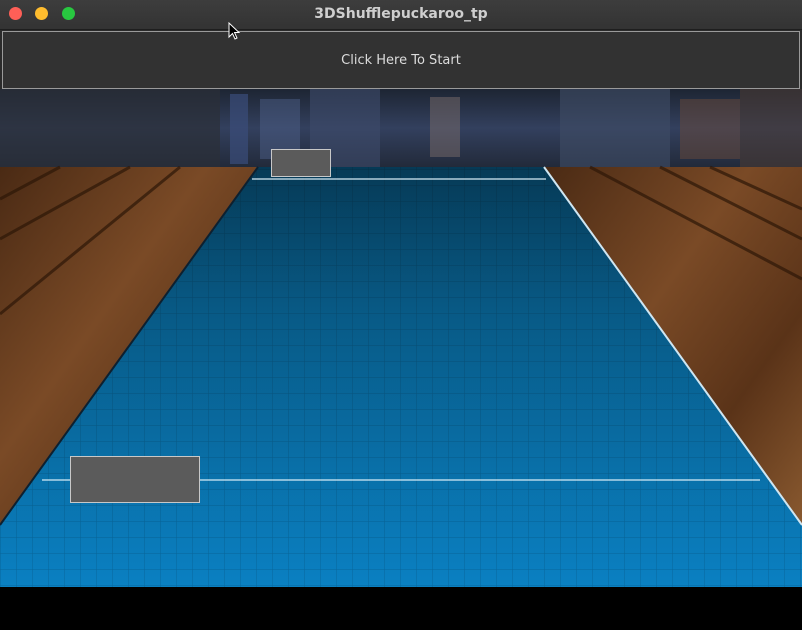 The image size is (802, 630). What do you see at coordinates (401, 60) in the screenshot?
I see `start-button: Click Here To Start` at bounding box center [401, 60].